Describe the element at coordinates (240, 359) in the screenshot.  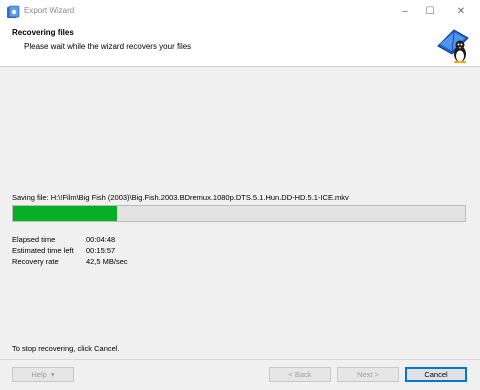
I see `footer-divider` at that location.